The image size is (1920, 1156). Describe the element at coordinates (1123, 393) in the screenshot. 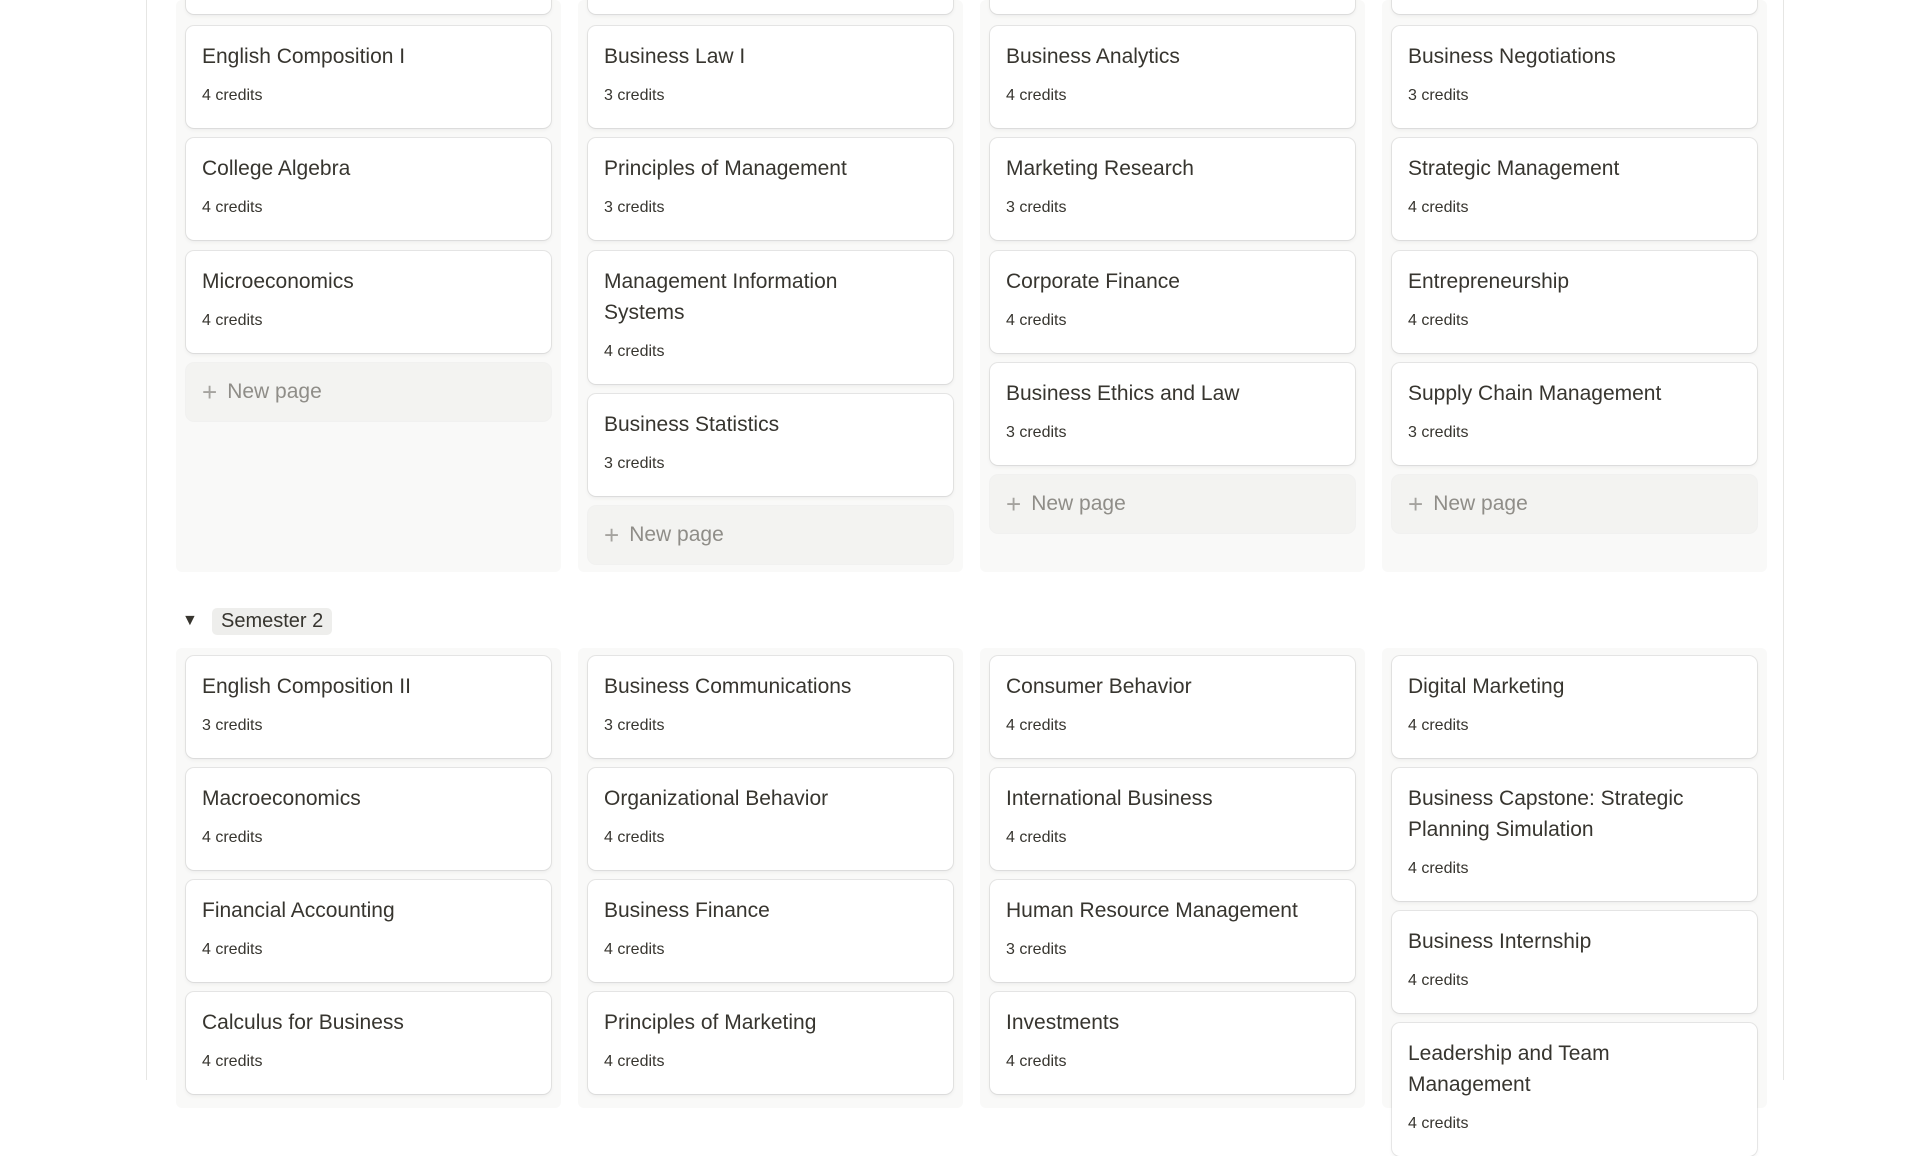

I see `course-title: Business Ethics and Law` at that location.